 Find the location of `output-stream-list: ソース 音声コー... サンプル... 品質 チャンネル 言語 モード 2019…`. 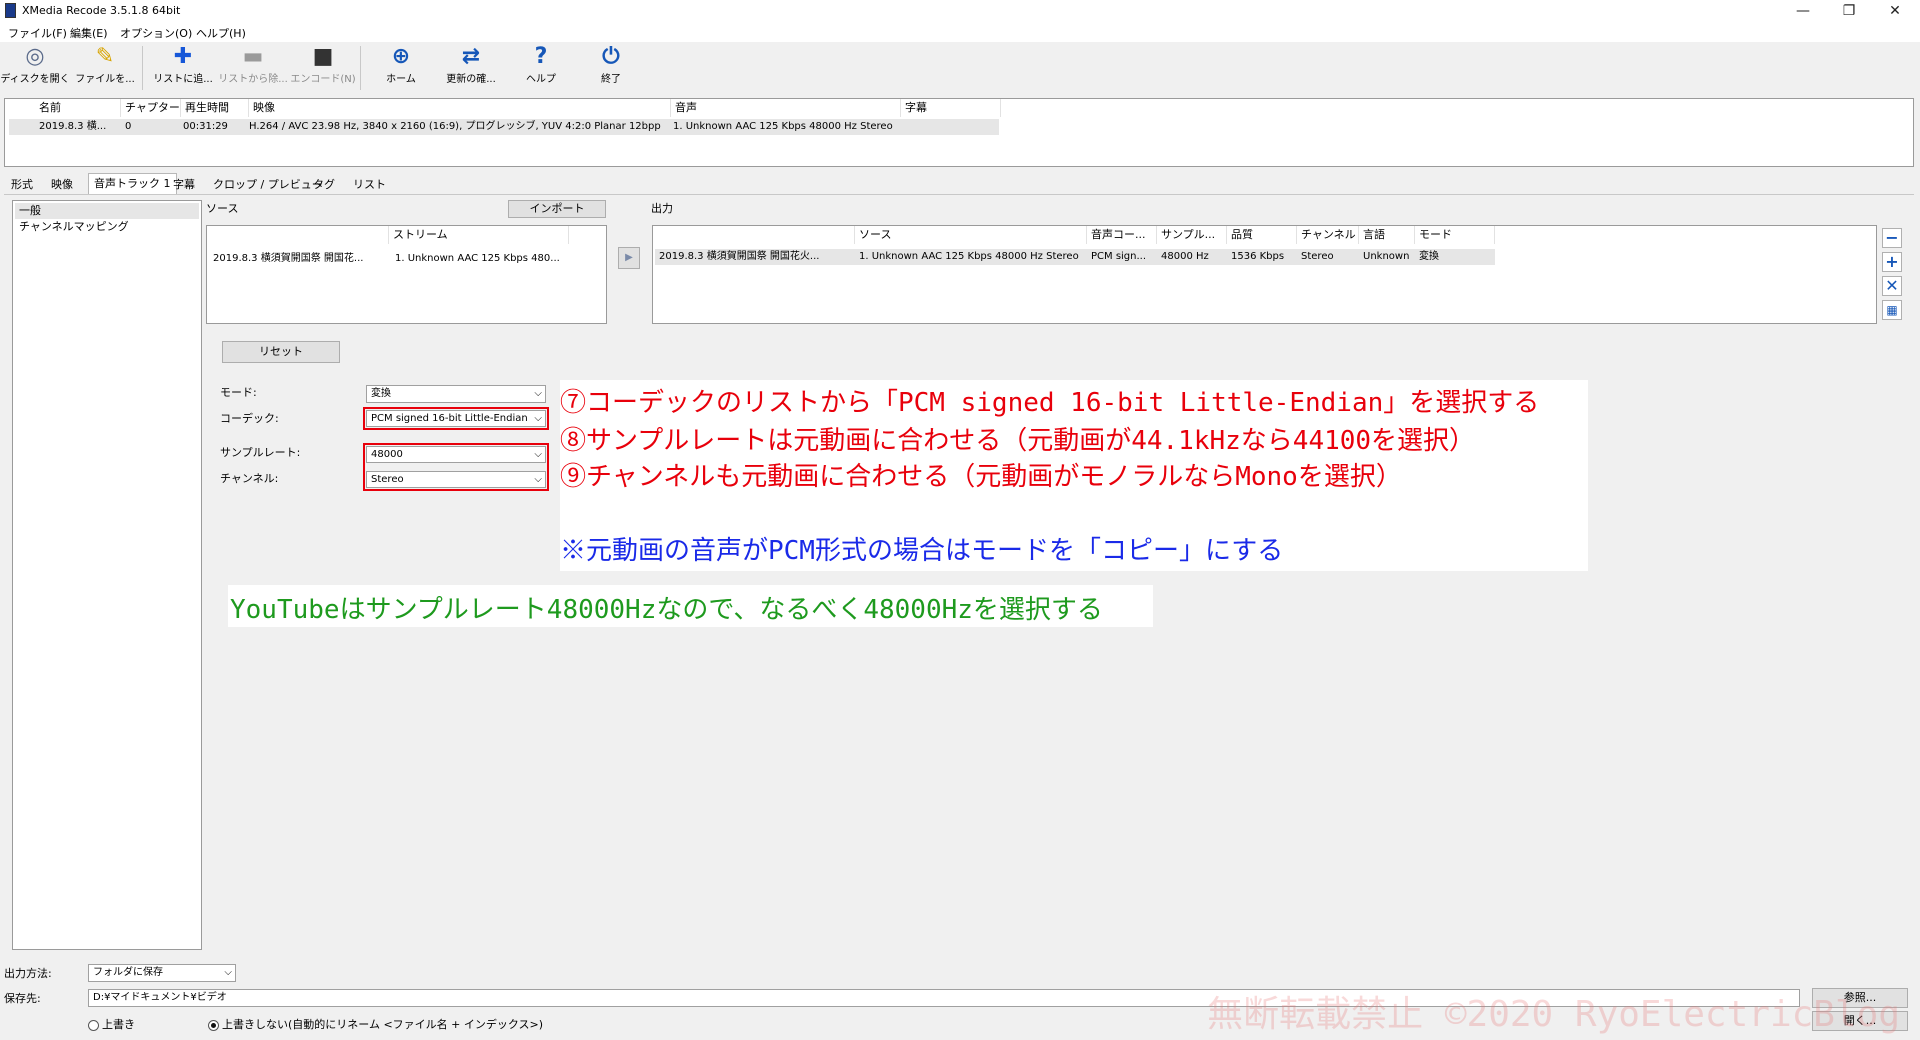

output-stream-list: ソース 音声コー... サンプル... 品質 チャンネル 言語 モード 2019… is located at coordinates (1264, 274).